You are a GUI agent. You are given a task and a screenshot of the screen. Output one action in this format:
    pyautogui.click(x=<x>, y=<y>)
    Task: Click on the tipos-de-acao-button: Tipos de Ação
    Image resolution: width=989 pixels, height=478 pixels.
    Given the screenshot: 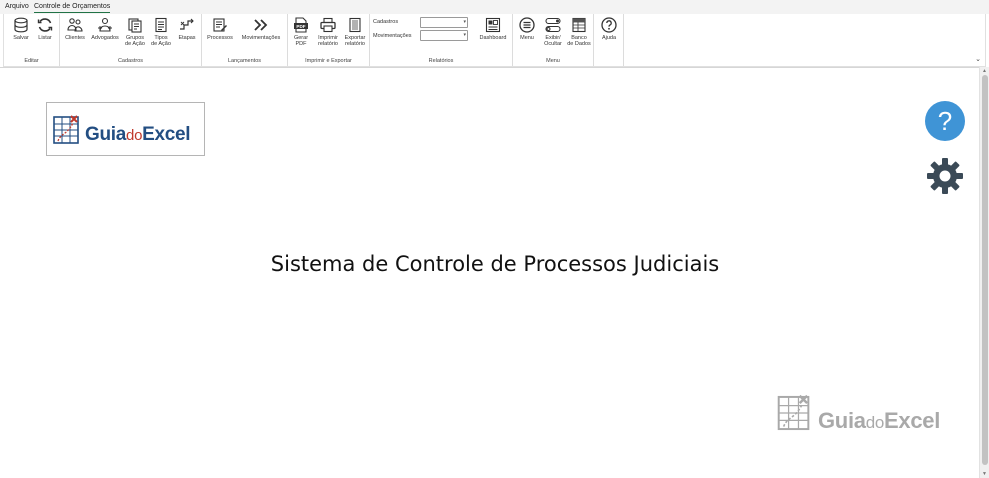 What is the action you would take?
    pyautogui.click(x=161, y=32)
    